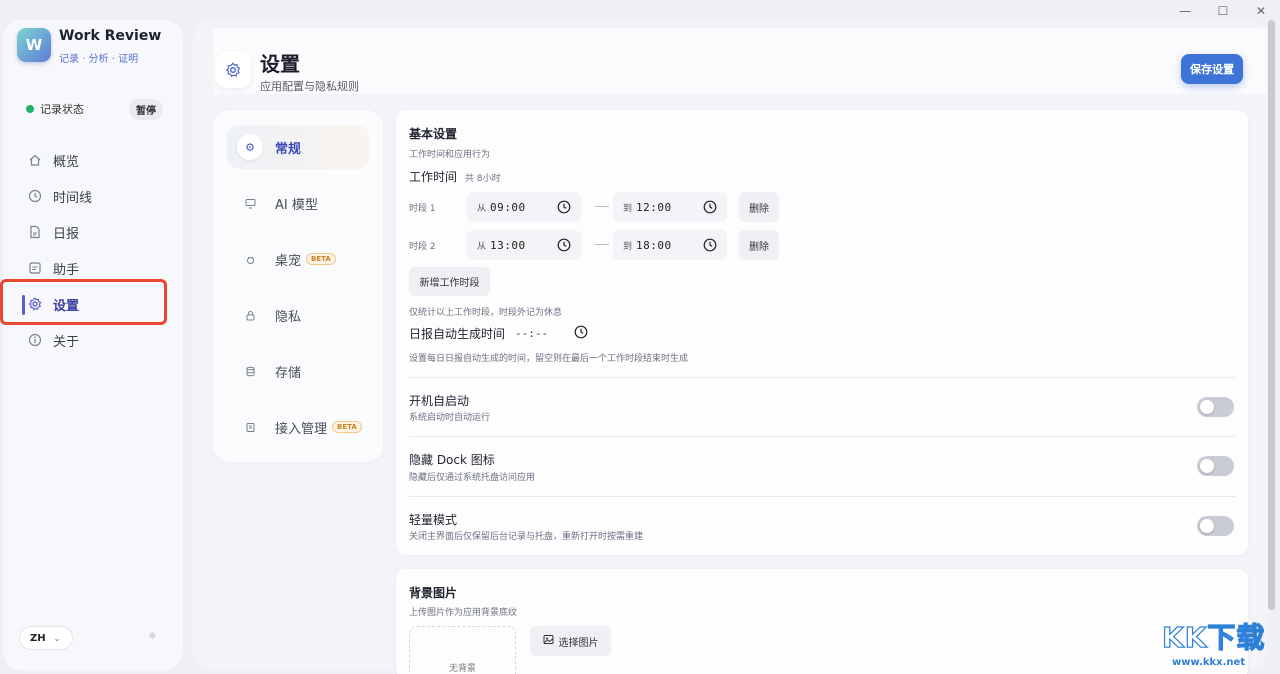 The height and width of the screenshot is (674, 1280). What do you see at coordinates (66, 342) in the screenshot?
I see `sidebar-item-label: 关于` at bounding box center [66, 342].